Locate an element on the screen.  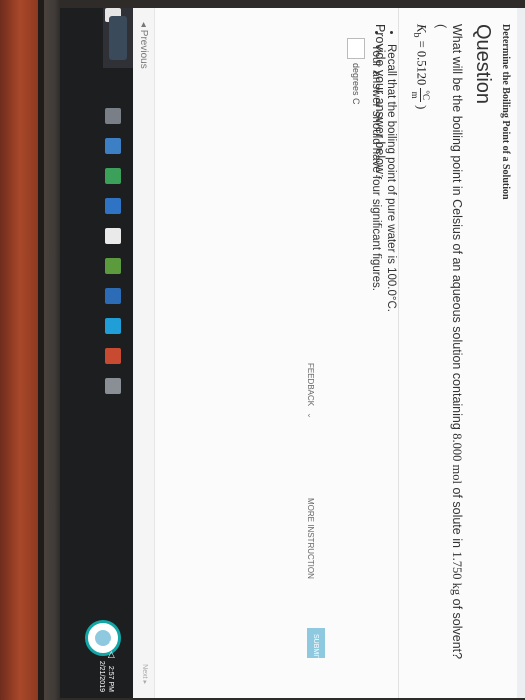
more-instruction-button: MORE INSTRUCTION is located at coordinates (310, 538).